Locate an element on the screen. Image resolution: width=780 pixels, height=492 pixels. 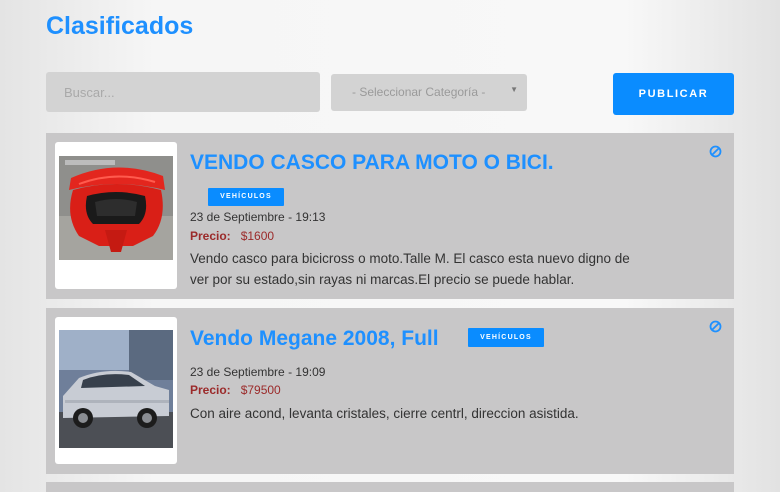
listing-date: 23 de Septiembre - 19:13 is located at coordinates (258, 217).